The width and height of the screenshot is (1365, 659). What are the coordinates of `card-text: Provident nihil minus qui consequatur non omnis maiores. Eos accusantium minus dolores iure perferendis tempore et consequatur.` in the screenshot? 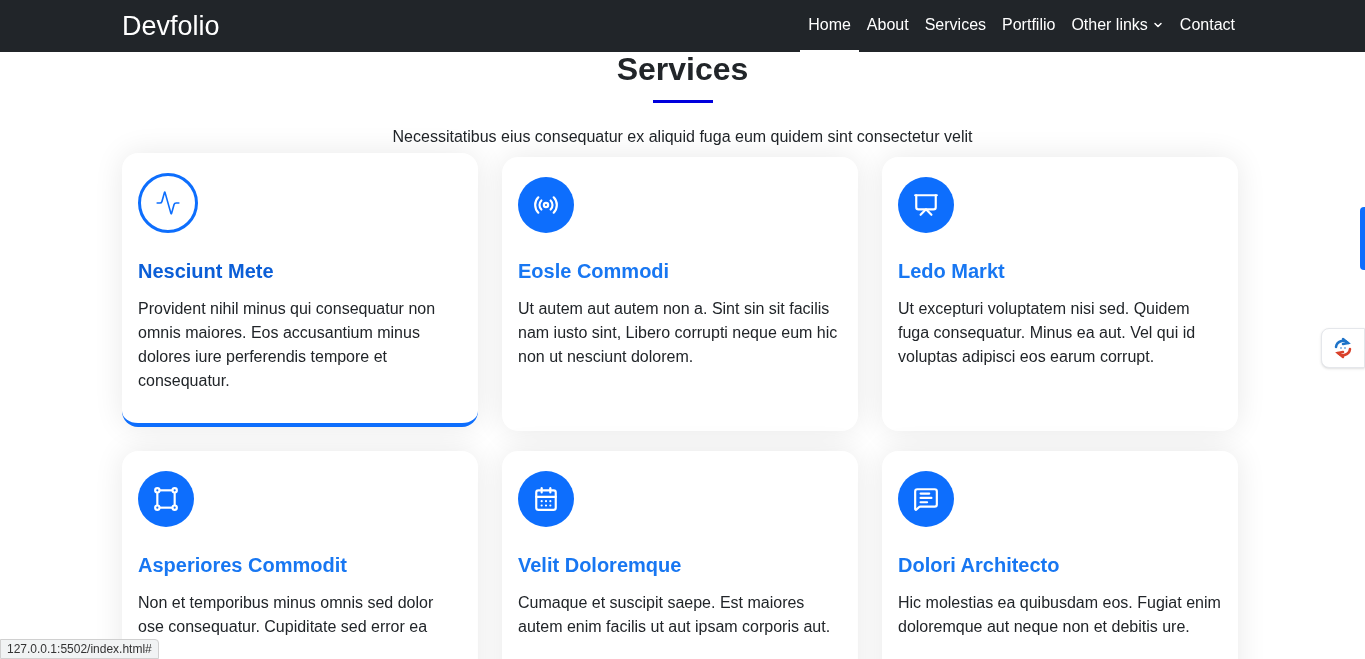 It's located at (287, 345).